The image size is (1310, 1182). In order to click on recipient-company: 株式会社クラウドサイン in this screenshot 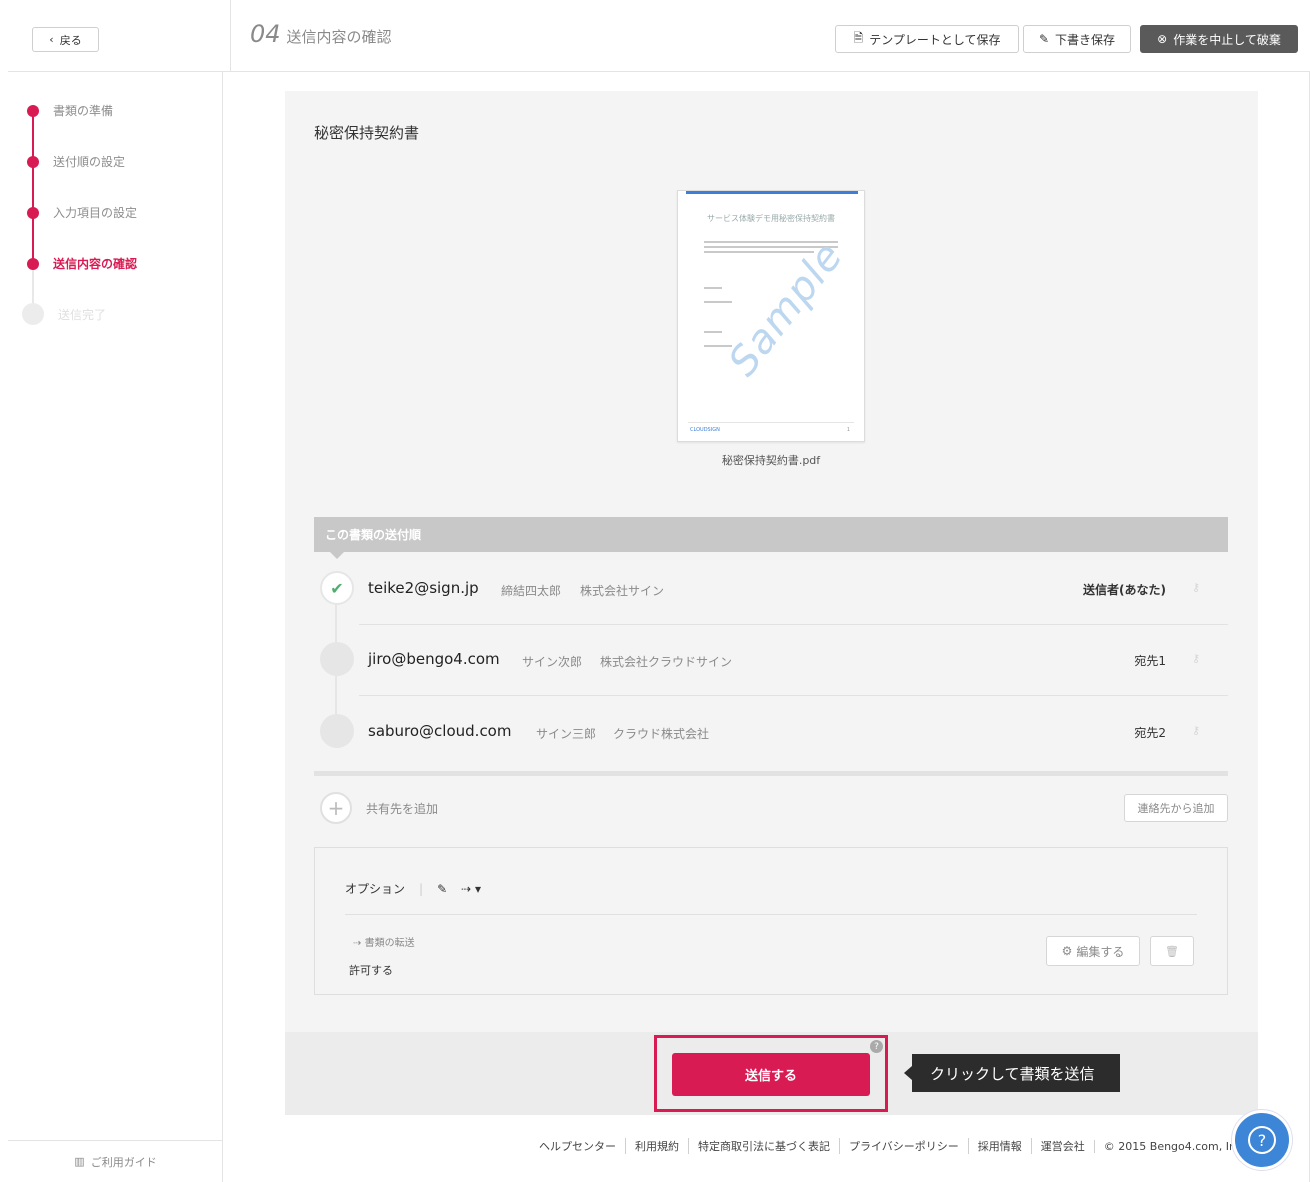, I will do `click(666, 662)`.